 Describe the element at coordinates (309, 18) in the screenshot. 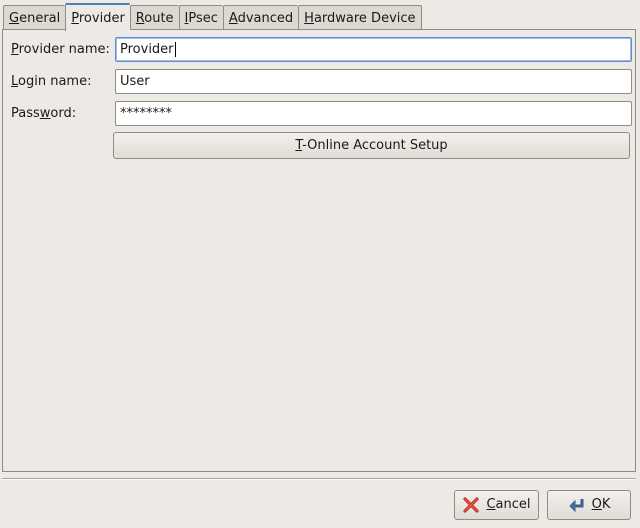

I see `mnemonic: H` at that location.